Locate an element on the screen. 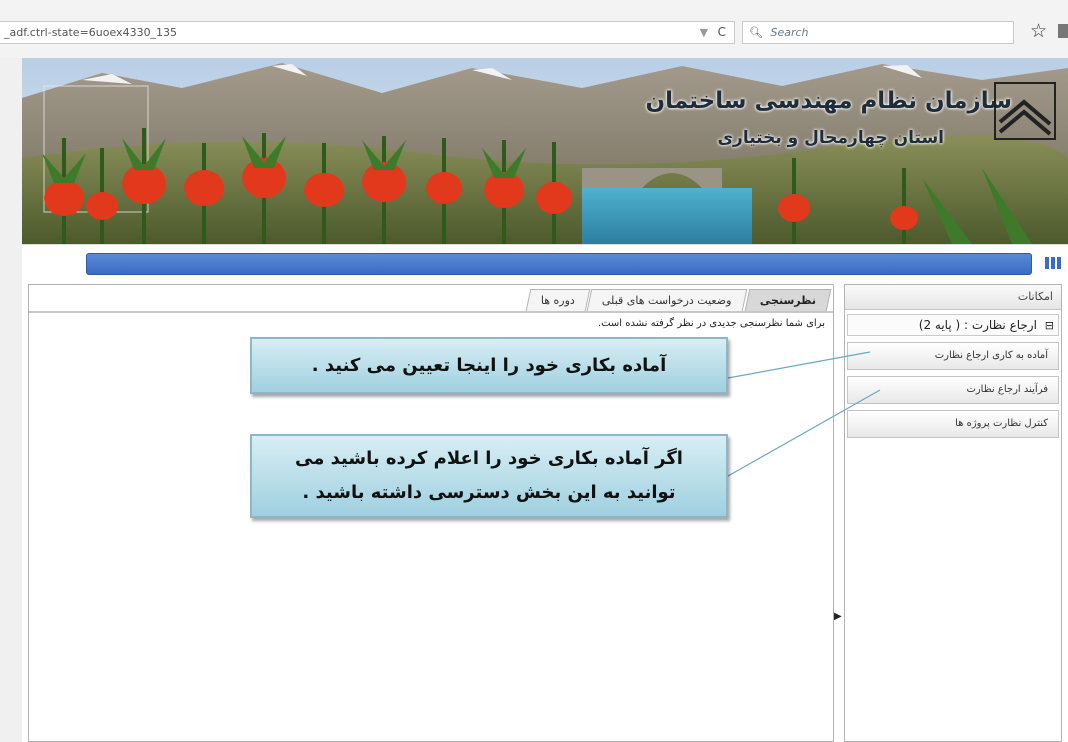 This screenshot has height=742, width=1068. tab-previous-requests: وضعیت درخواست های قبلی is located at coordinates (667, 300).